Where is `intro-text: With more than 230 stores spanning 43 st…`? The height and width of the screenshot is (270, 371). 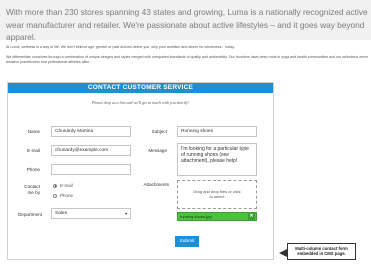
intro-text: With more than 230 stores spanning 43 st… is located at coordinates (187, 24).